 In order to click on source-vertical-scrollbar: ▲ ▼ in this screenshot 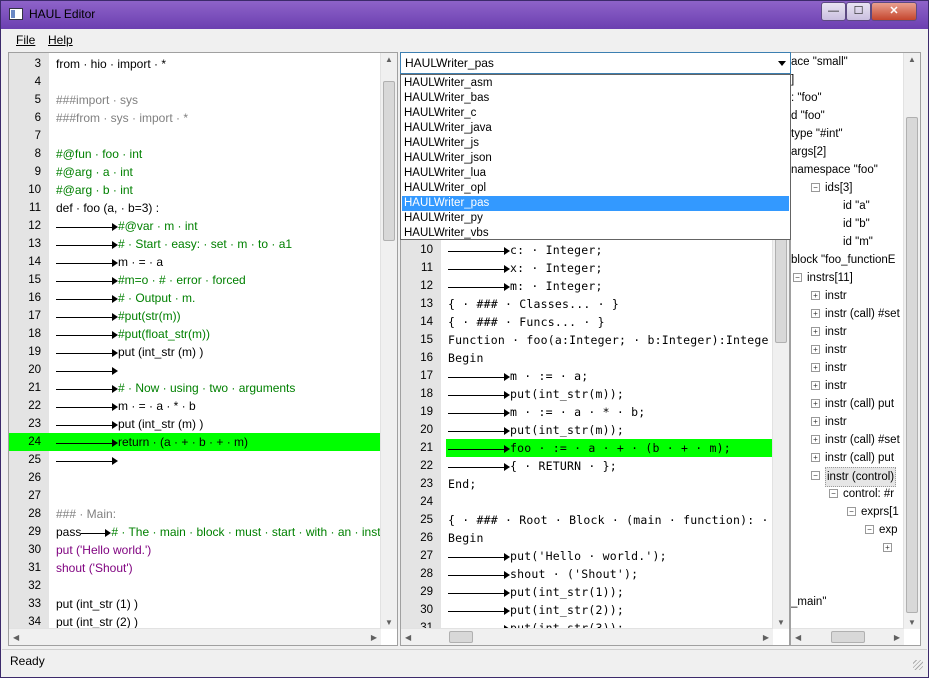, I will do `click(388, 341)`.